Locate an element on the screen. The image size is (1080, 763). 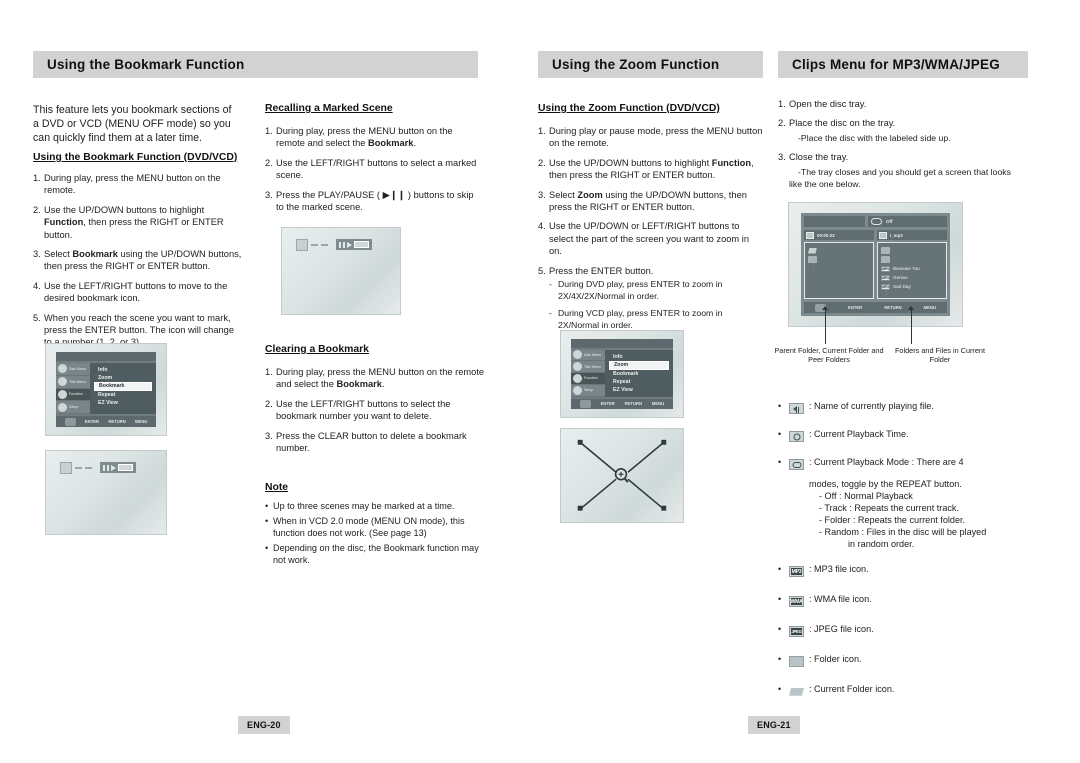
current-folder-icon is located at coordinates (812, 250).